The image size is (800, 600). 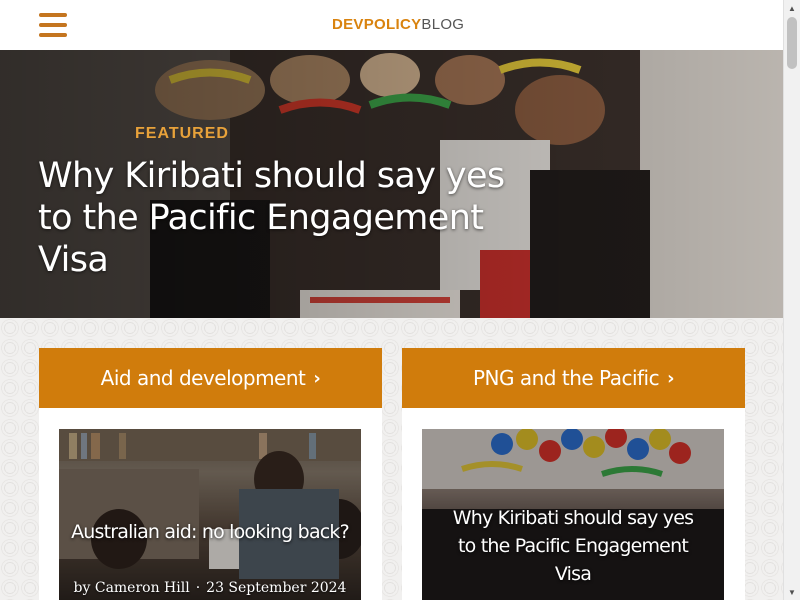 I want to click on featured-label: FEATURED, so click(x=182, y=133).